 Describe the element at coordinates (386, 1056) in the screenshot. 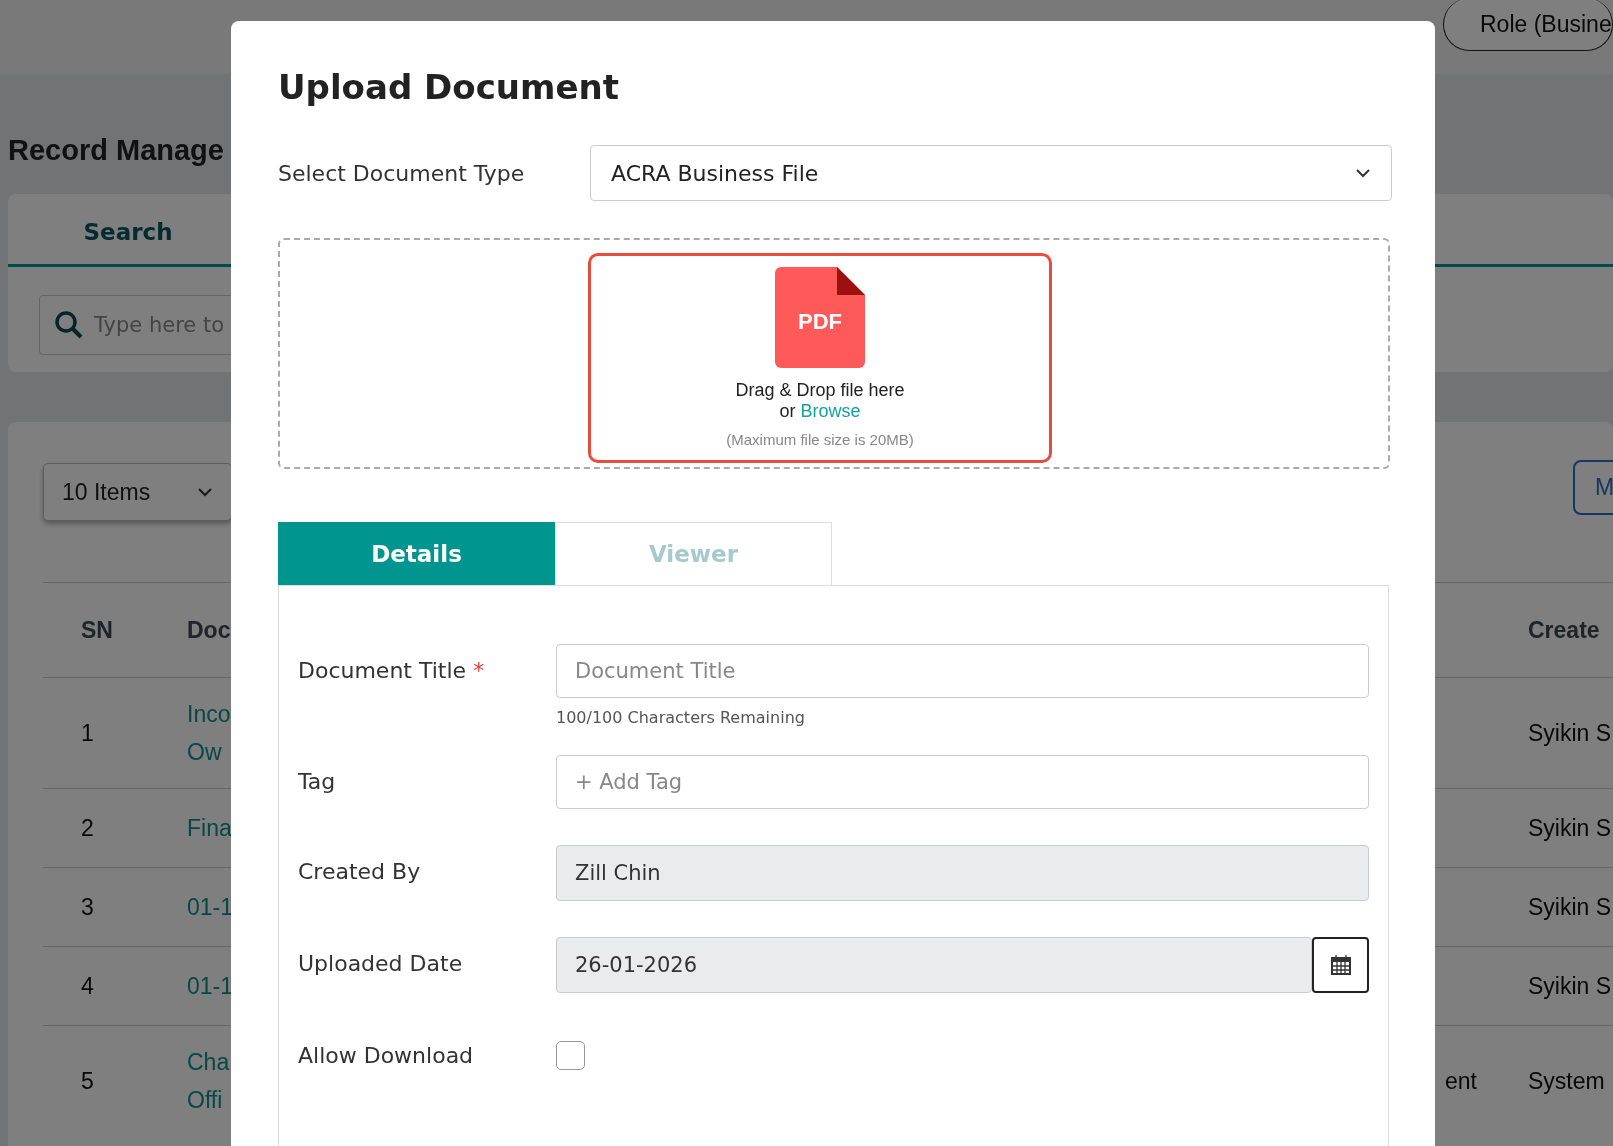

I see `field-label: Allow Download` at that location.